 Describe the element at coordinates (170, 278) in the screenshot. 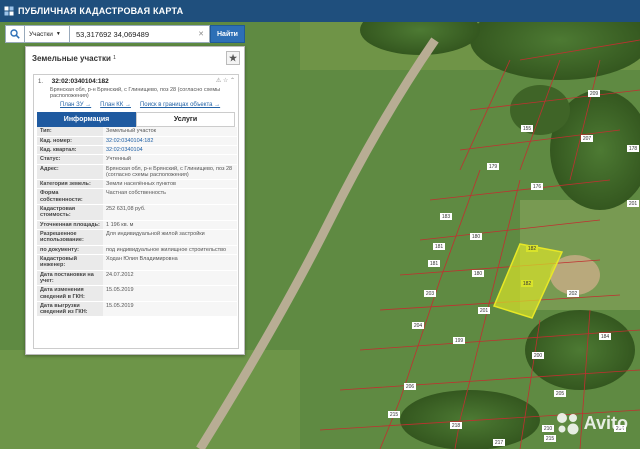

I see `info-value: 24.07.2012` at that location.